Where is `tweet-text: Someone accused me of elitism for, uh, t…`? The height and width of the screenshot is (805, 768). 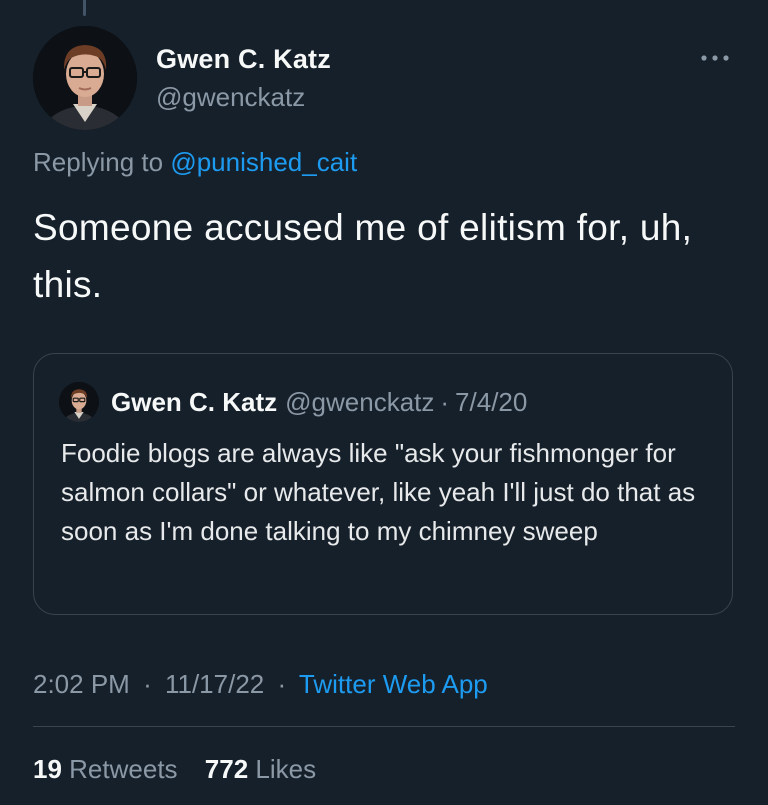 tweet-text: Someone accused me of elitism for, uh, t… is located at coordinates (363, 256).